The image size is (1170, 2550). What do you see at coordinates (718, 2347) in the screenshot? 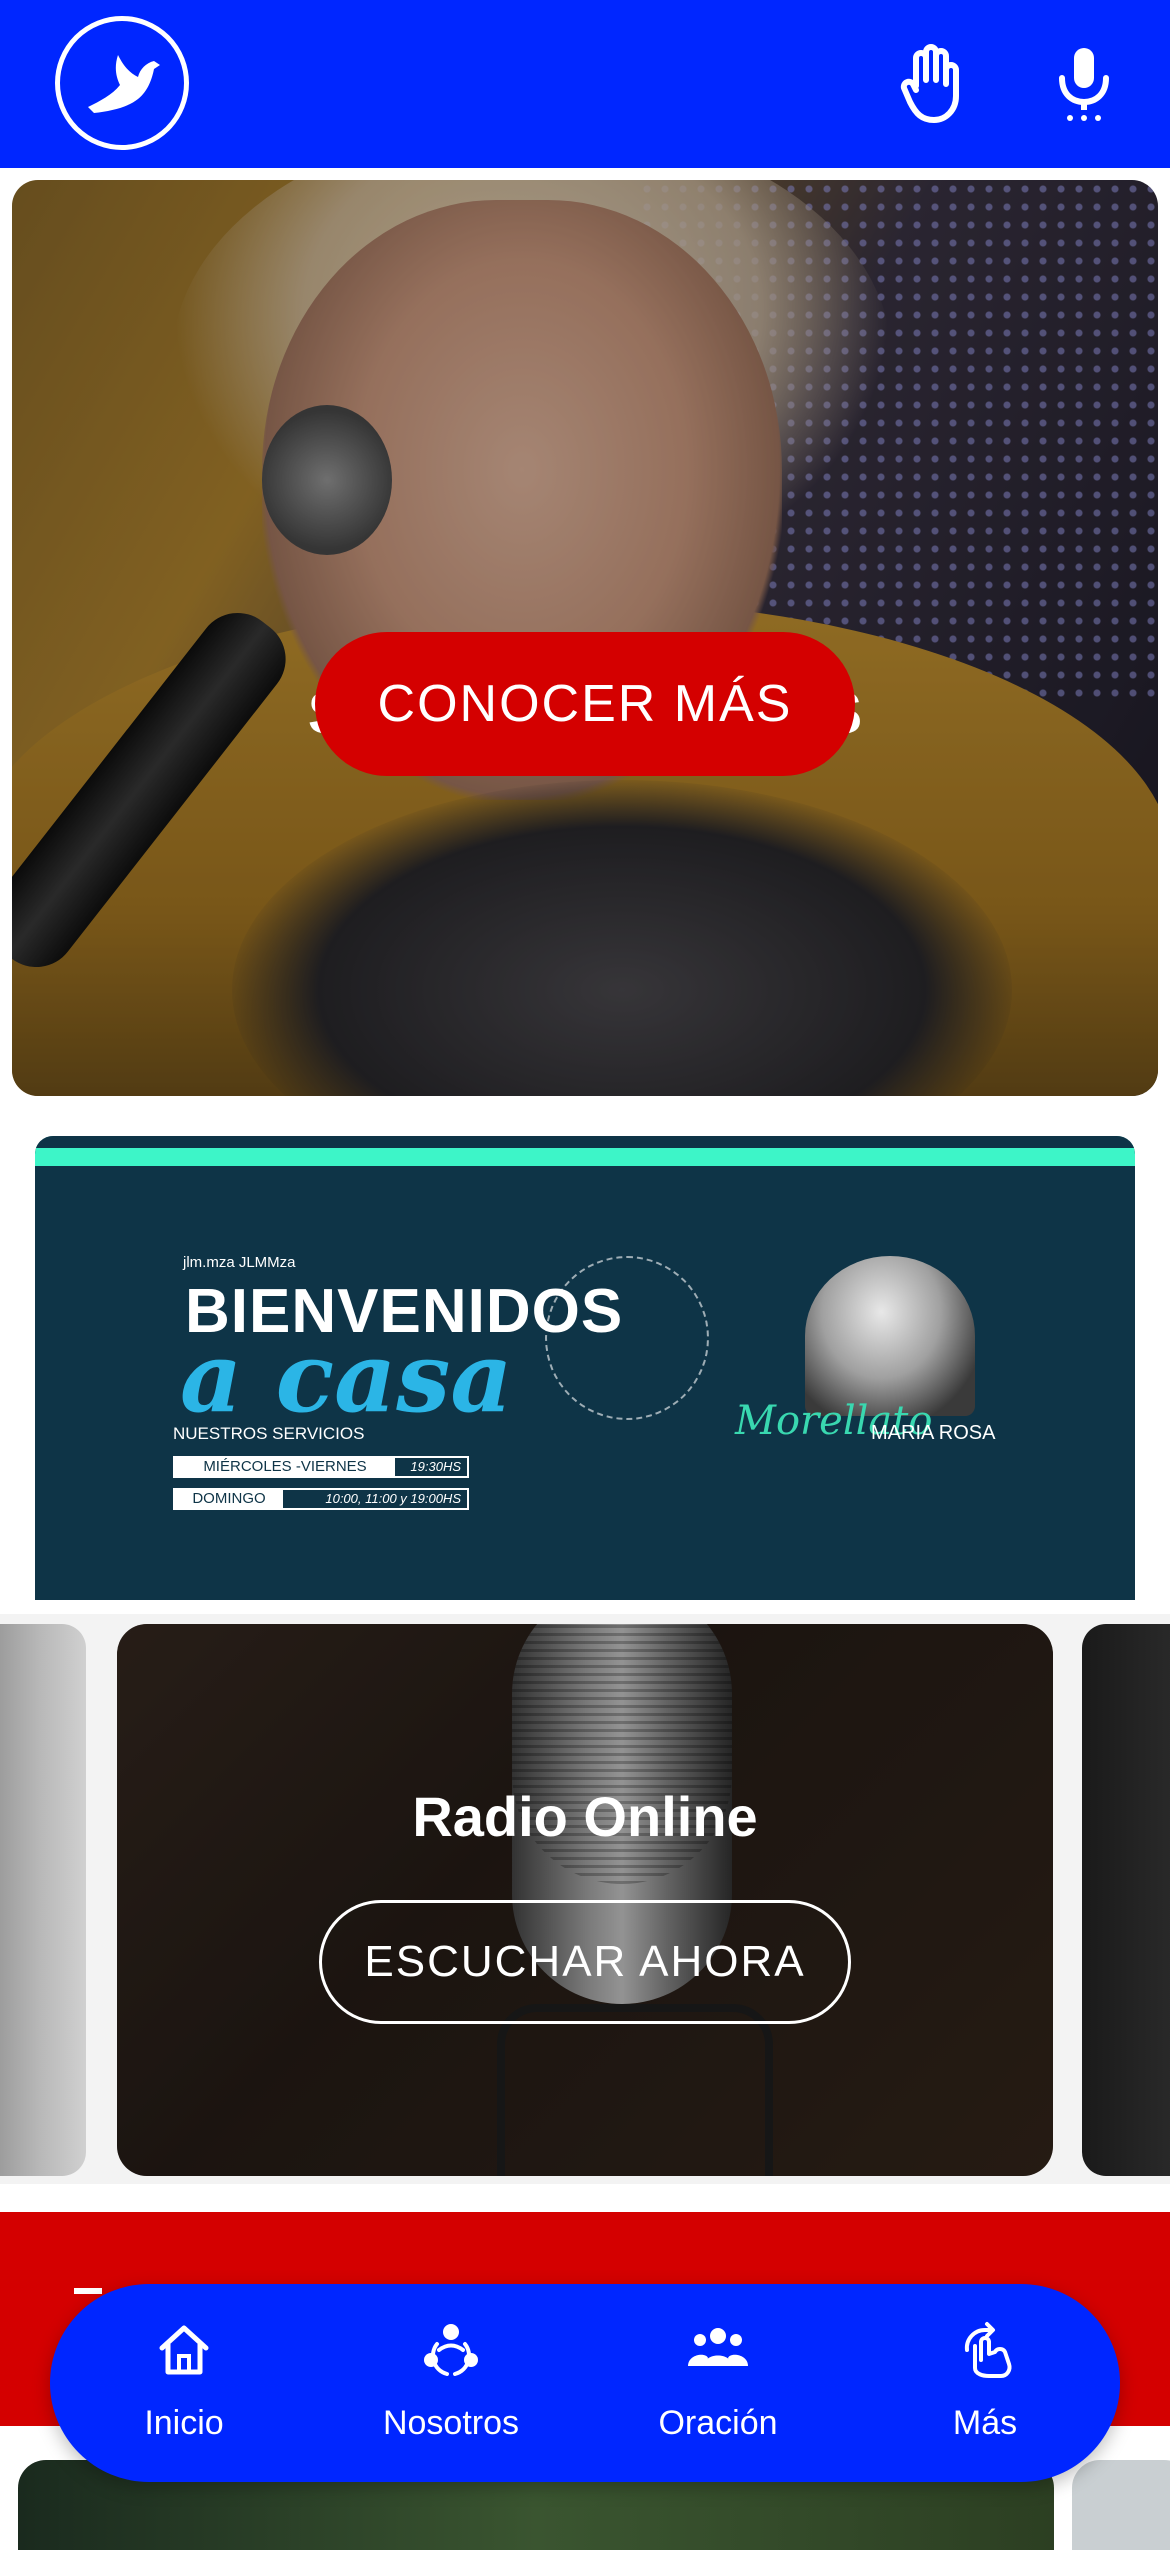
I see `group-icon` at bounding box center [718, 2347].